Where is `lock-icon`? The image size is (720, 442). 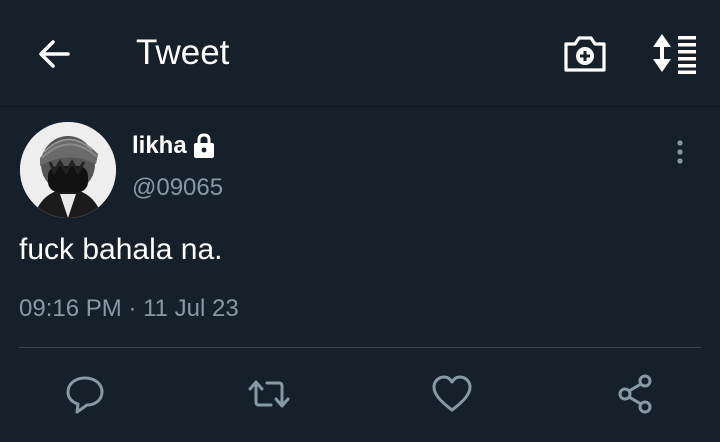
lock-icon is located at coordinates (203, 145).